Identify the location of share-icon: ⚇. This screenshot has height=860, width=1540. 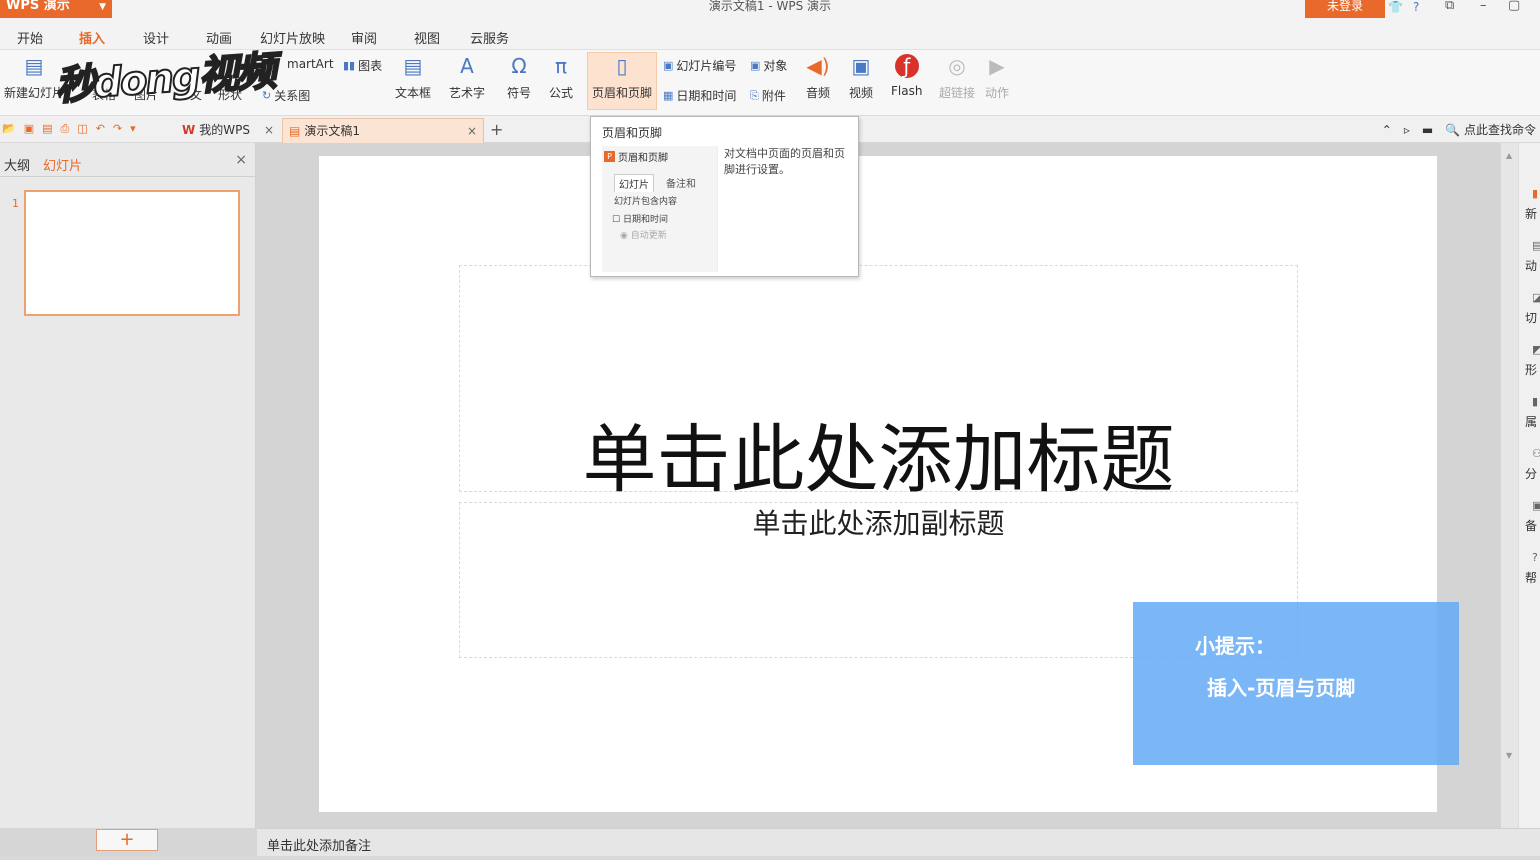
(1536, 453).